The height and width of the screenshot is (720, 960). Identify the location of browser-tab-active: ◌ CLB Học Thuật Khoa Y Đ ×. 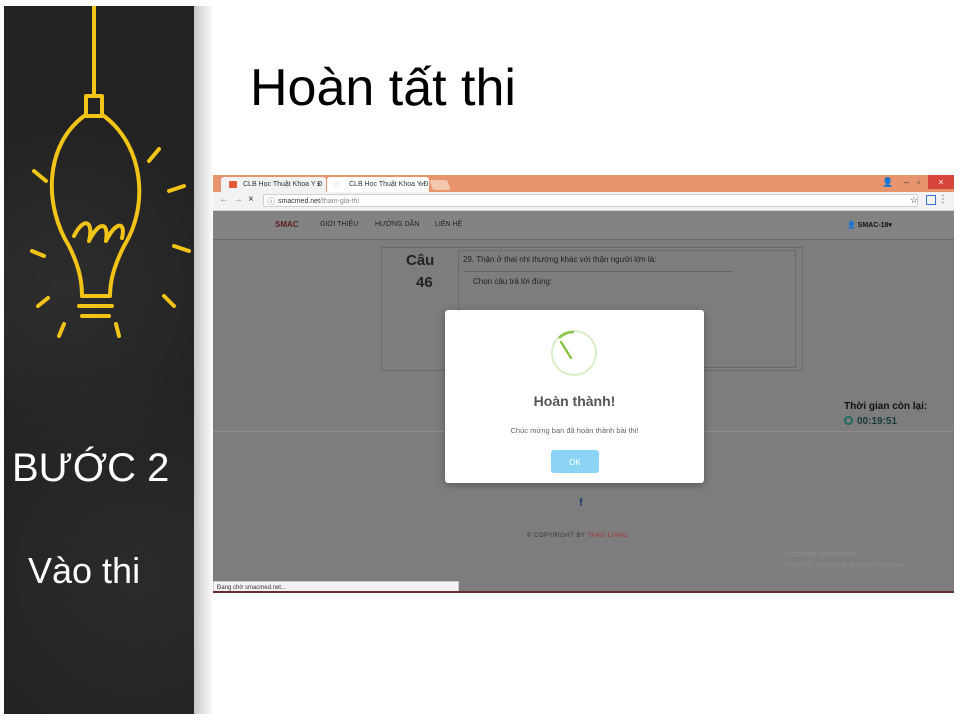
(378, 184).